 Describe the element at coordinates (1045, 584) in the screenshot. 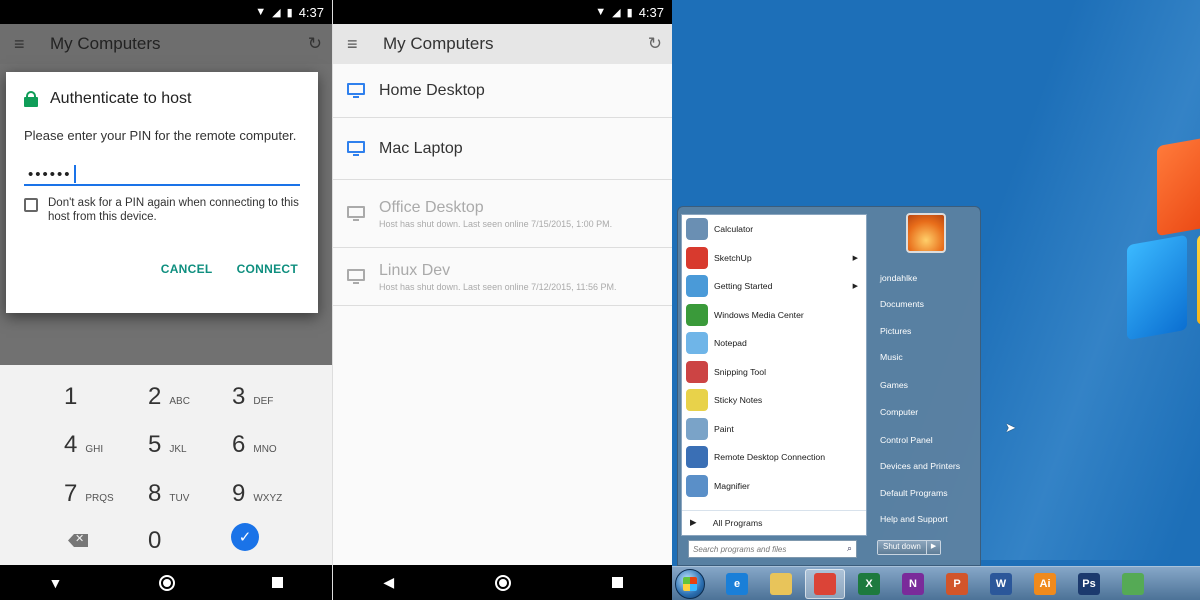

I see `taskbar-button: Ai` at that location.